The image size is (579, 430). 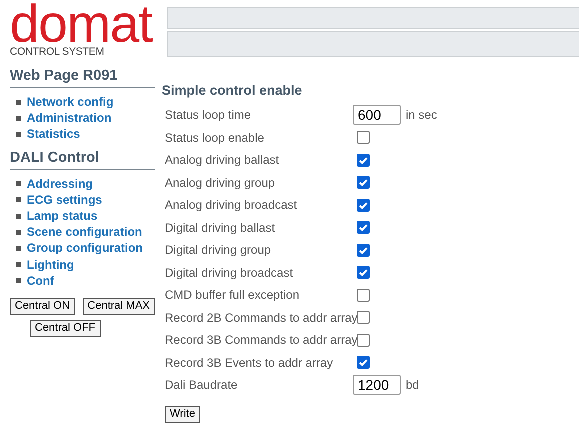 I want to click on nav-link: Network config, so click(x=70, y=102).